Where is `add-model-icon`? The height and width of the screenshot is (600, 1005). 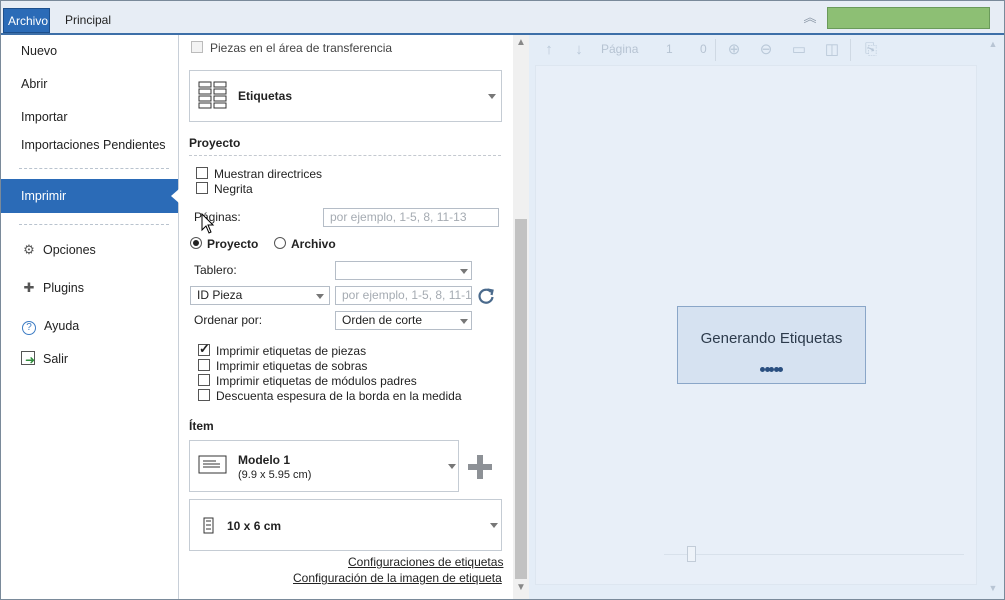 add-model-icon is located at coordinates (480, 467).